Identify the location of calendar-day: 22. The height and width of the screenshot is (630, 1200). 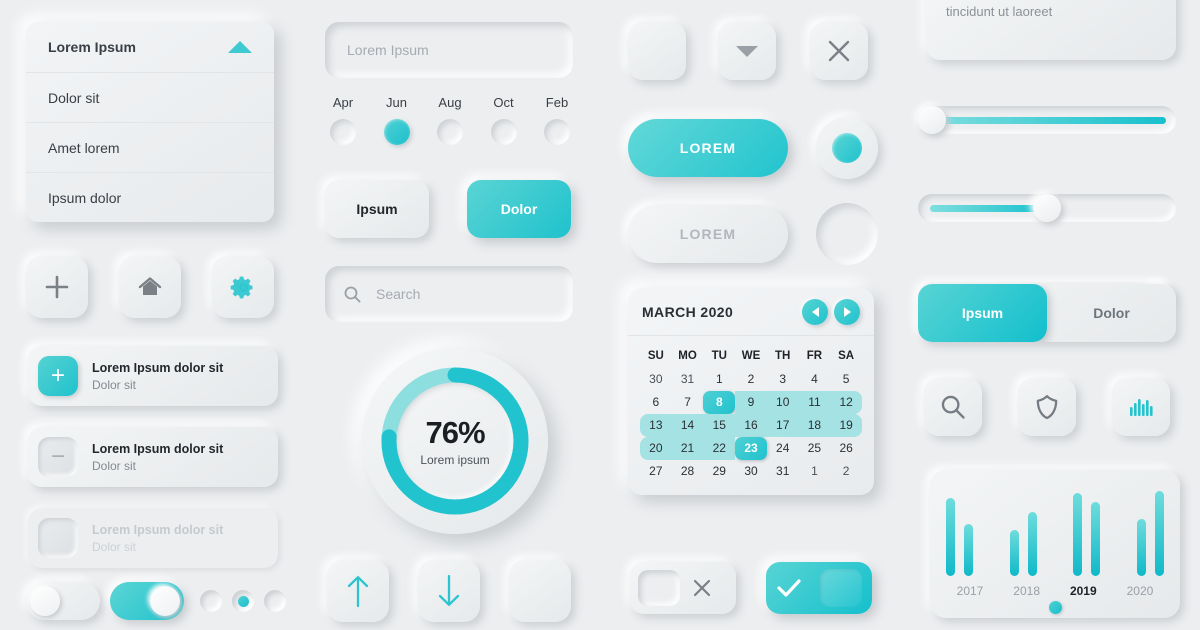
(719, 448).